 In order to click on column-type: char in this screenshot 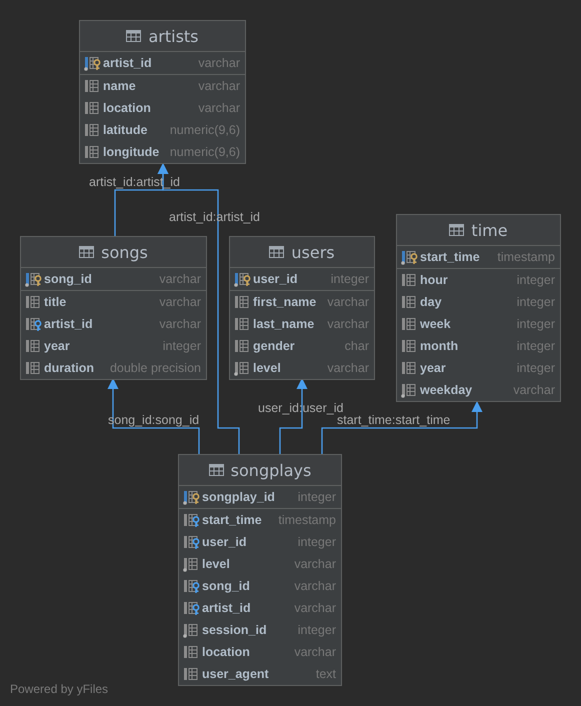, I will do `click(356, 346)`.